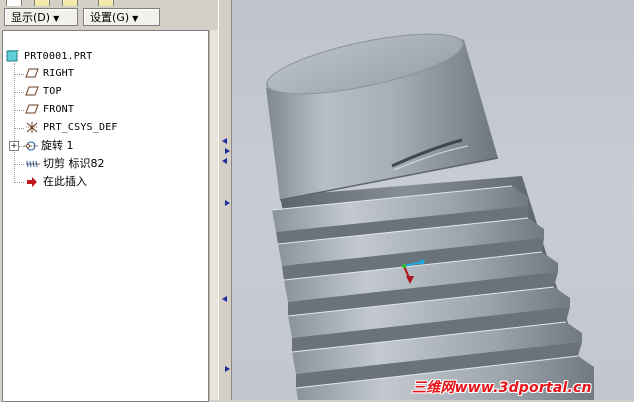  I want to click on tree-item-front: FRONT, so click(49, 110).